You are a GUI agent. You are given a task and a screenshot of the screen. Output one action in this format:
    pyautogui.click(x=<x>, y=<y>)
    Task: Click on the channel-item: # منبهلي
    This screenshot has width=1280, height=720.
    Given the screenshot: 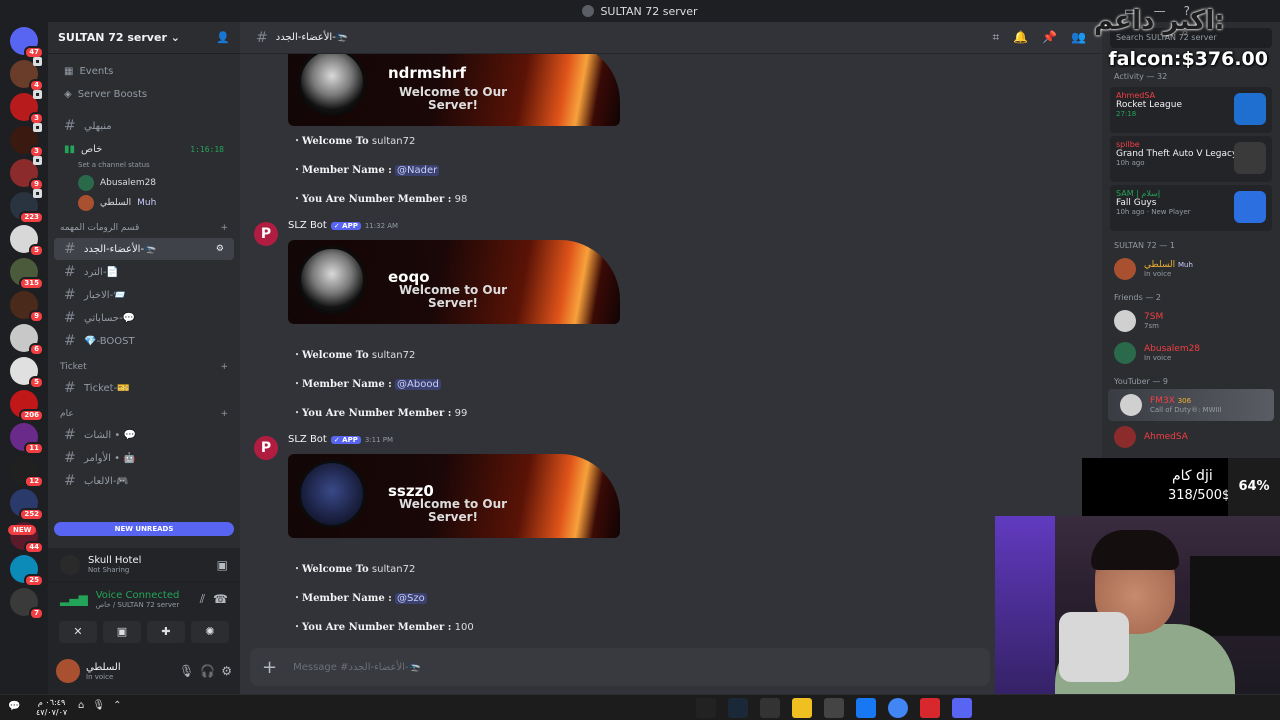 What is the action you would take?
    pyautogui.click(x=144, y=126)
    